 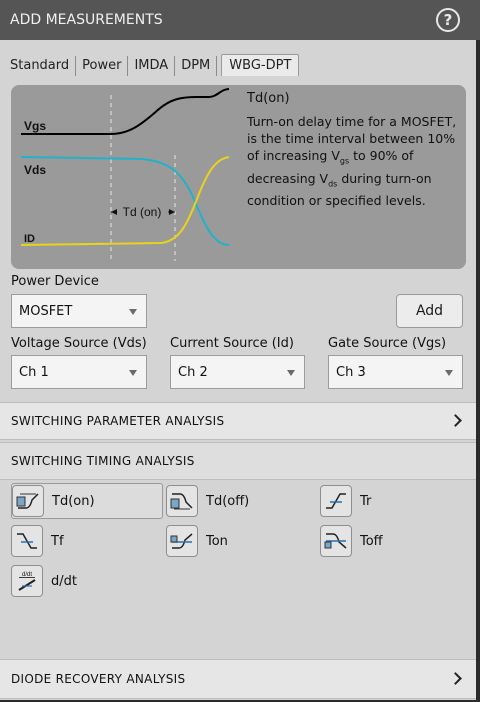 What do you see at coordinates (387, 343) in the screenshot?
I see `gate-source-label: Gate Source (Vgs)` at bounding box center [387, 343].